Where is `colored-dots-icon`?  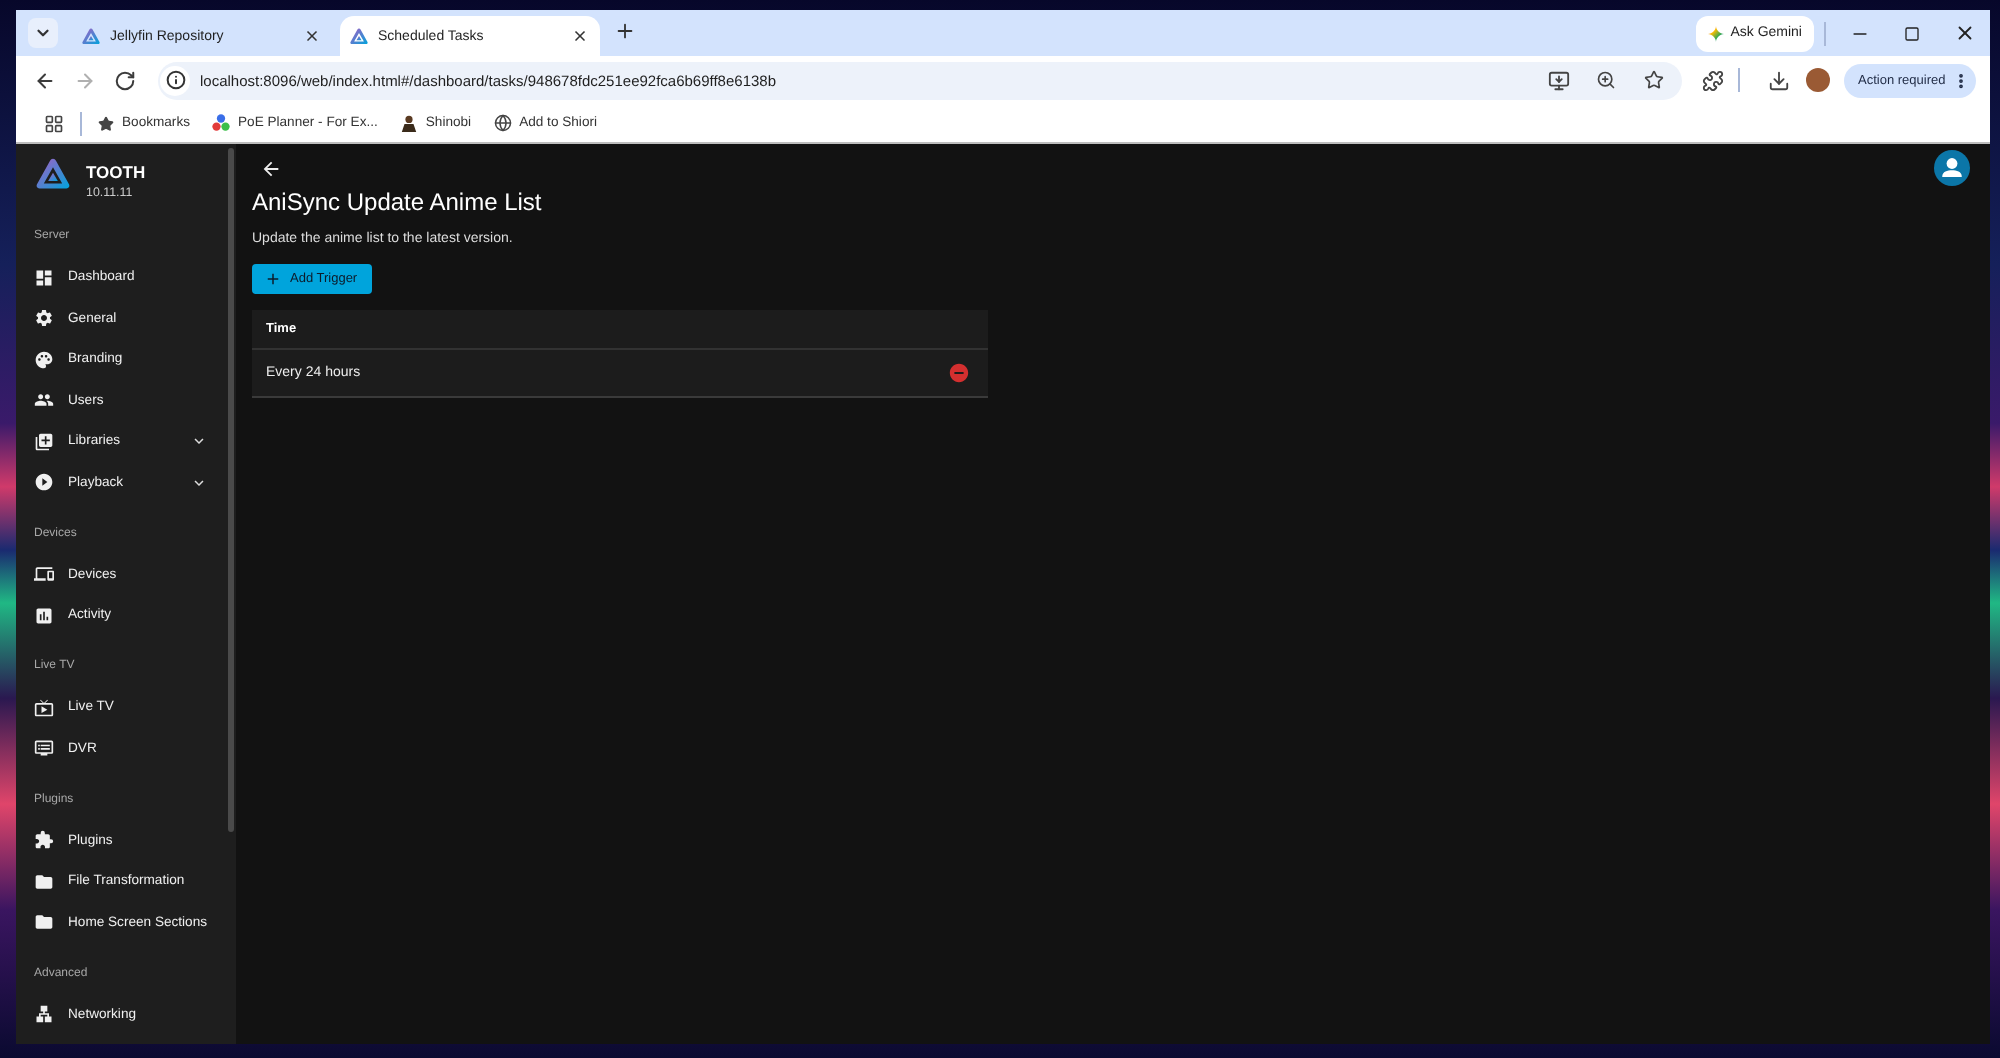 colored-dots-icon is located at coordinates (221, 123).